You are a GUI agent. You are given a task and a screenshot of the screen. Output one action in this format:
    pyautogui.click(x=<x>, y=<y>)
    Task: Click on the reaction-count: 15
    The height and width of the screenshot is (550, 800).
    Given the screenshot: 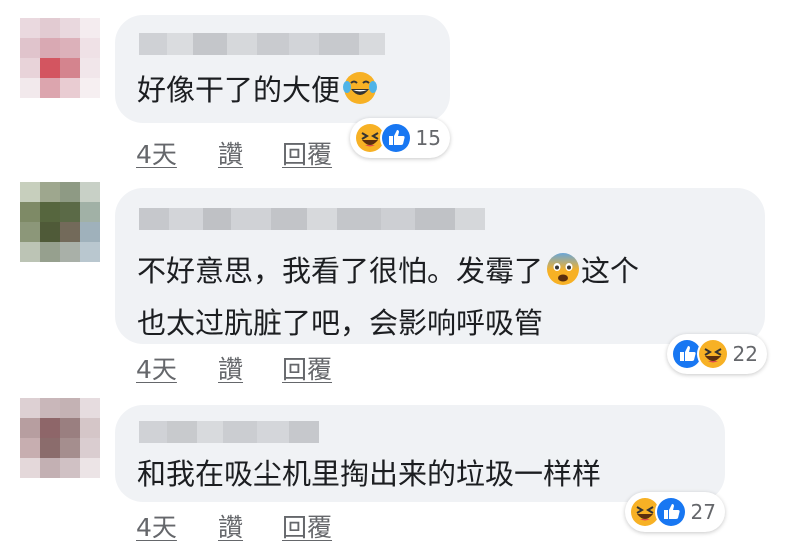 What is the action you would take?
    pyautogui.click(x=428, y=138)
    